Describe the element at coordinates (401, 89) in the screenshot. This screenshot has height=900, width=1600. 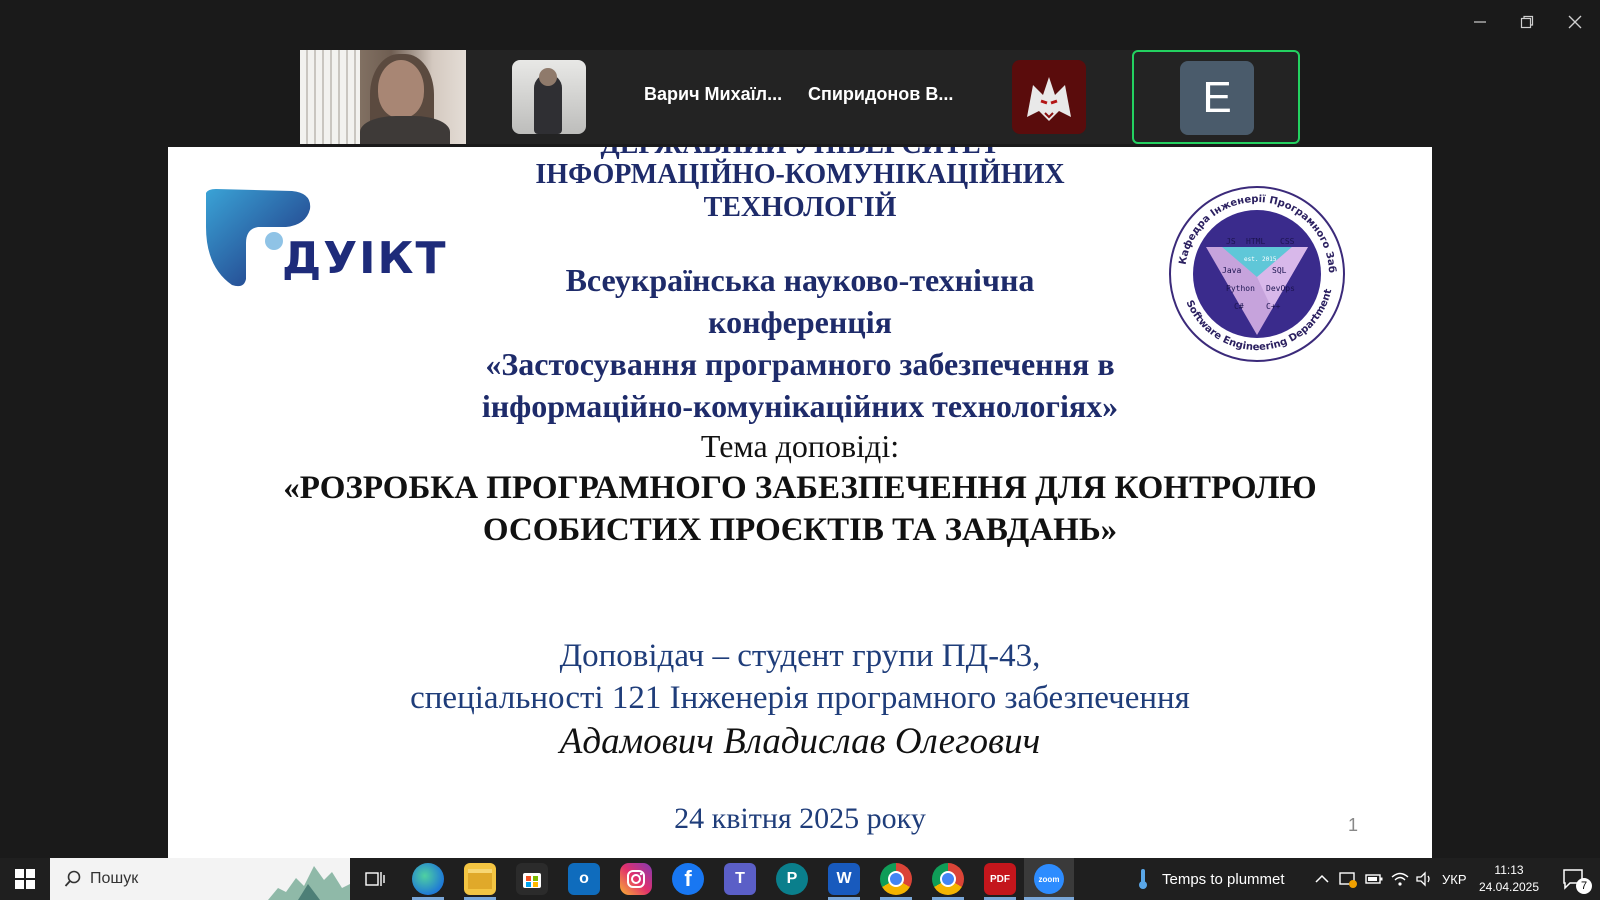
I see `participant-face` at that location.